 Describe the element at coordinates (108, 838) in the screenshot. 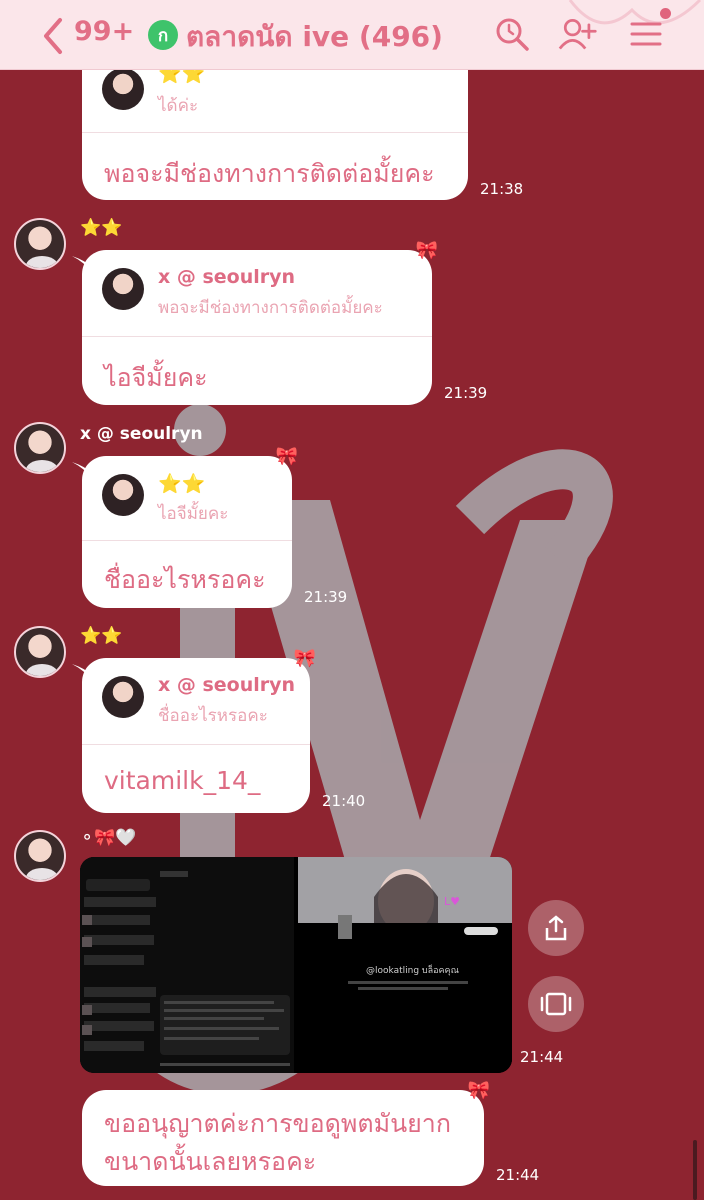

I see `sender-name: ⚬🎀🤍` at that location.